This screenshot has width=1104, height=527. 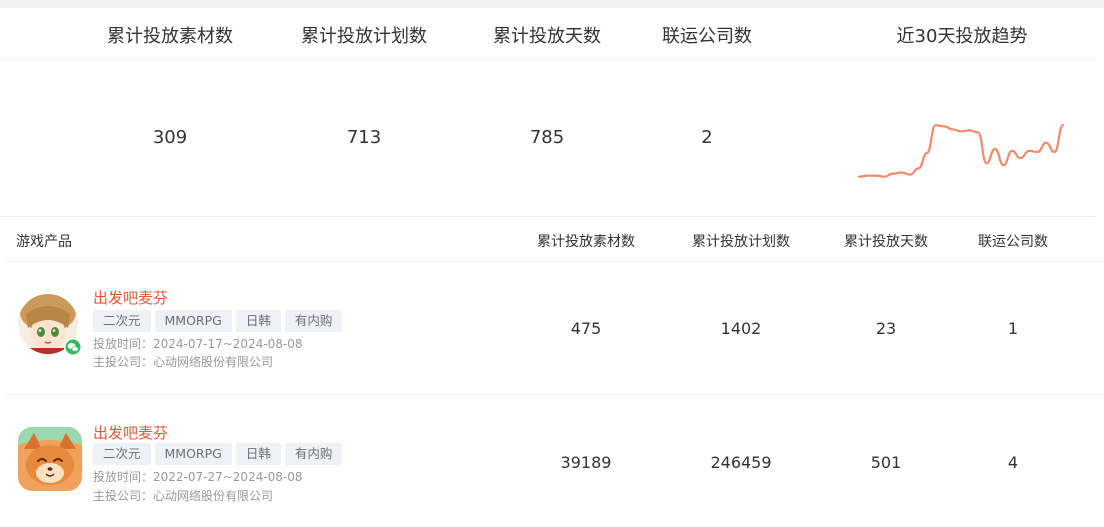 What do you see at coordinates (198, 477) in the screenshot?
I see `campaign-period: 投放时间：2022-07-27~2024-08-08` at bounding box center [198, 477].